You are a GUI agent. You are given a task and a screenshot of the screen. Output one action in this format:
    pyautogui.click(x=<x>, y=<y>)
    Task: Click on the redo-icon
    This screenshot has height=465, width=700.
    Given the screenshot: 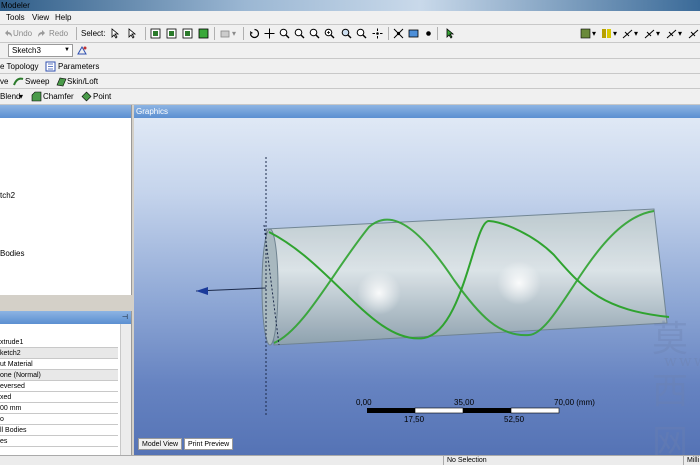 What is the action you would take?
    pyautogui.click(x=42, y=33)
    